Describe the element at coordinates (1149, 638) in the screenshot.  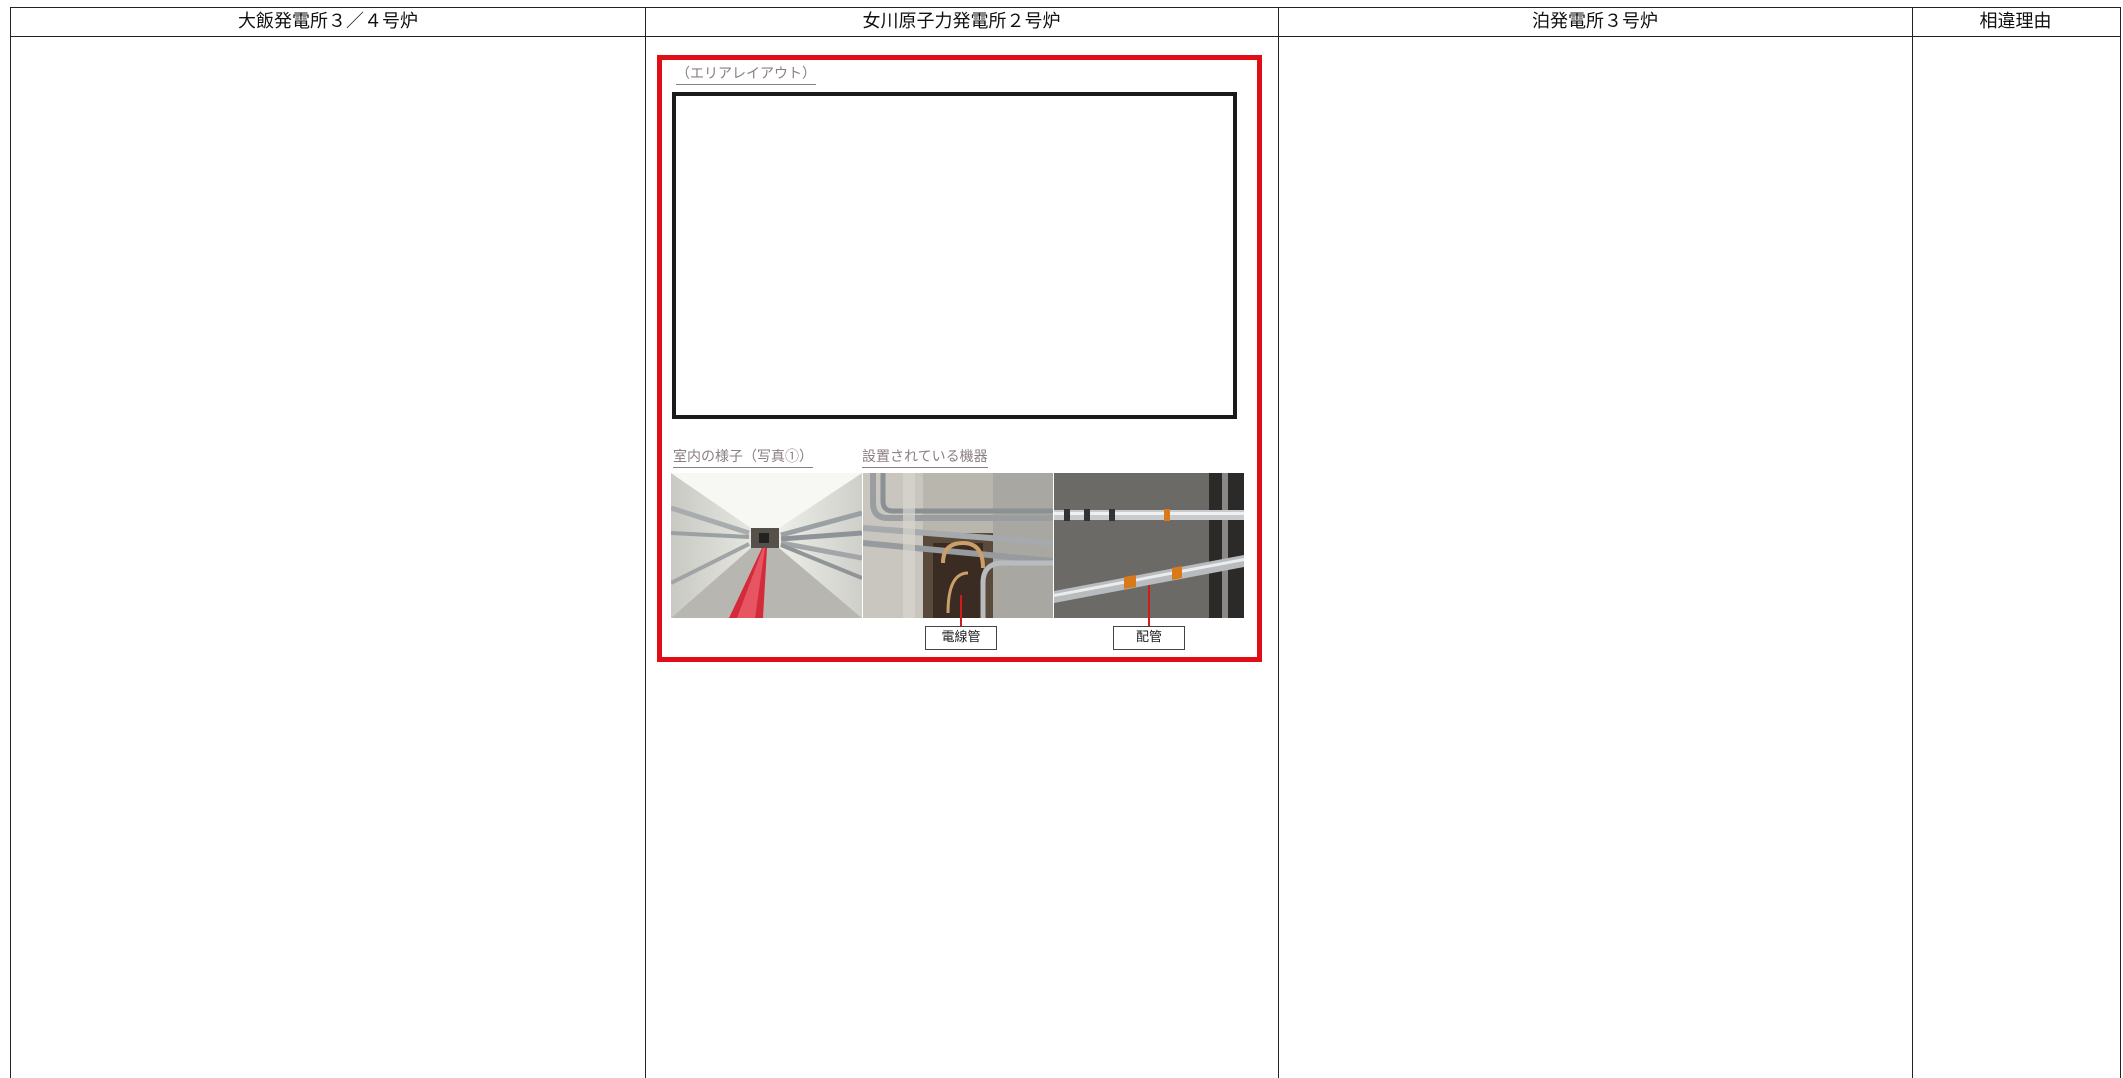
I see `piping-label: 配管` at that location.